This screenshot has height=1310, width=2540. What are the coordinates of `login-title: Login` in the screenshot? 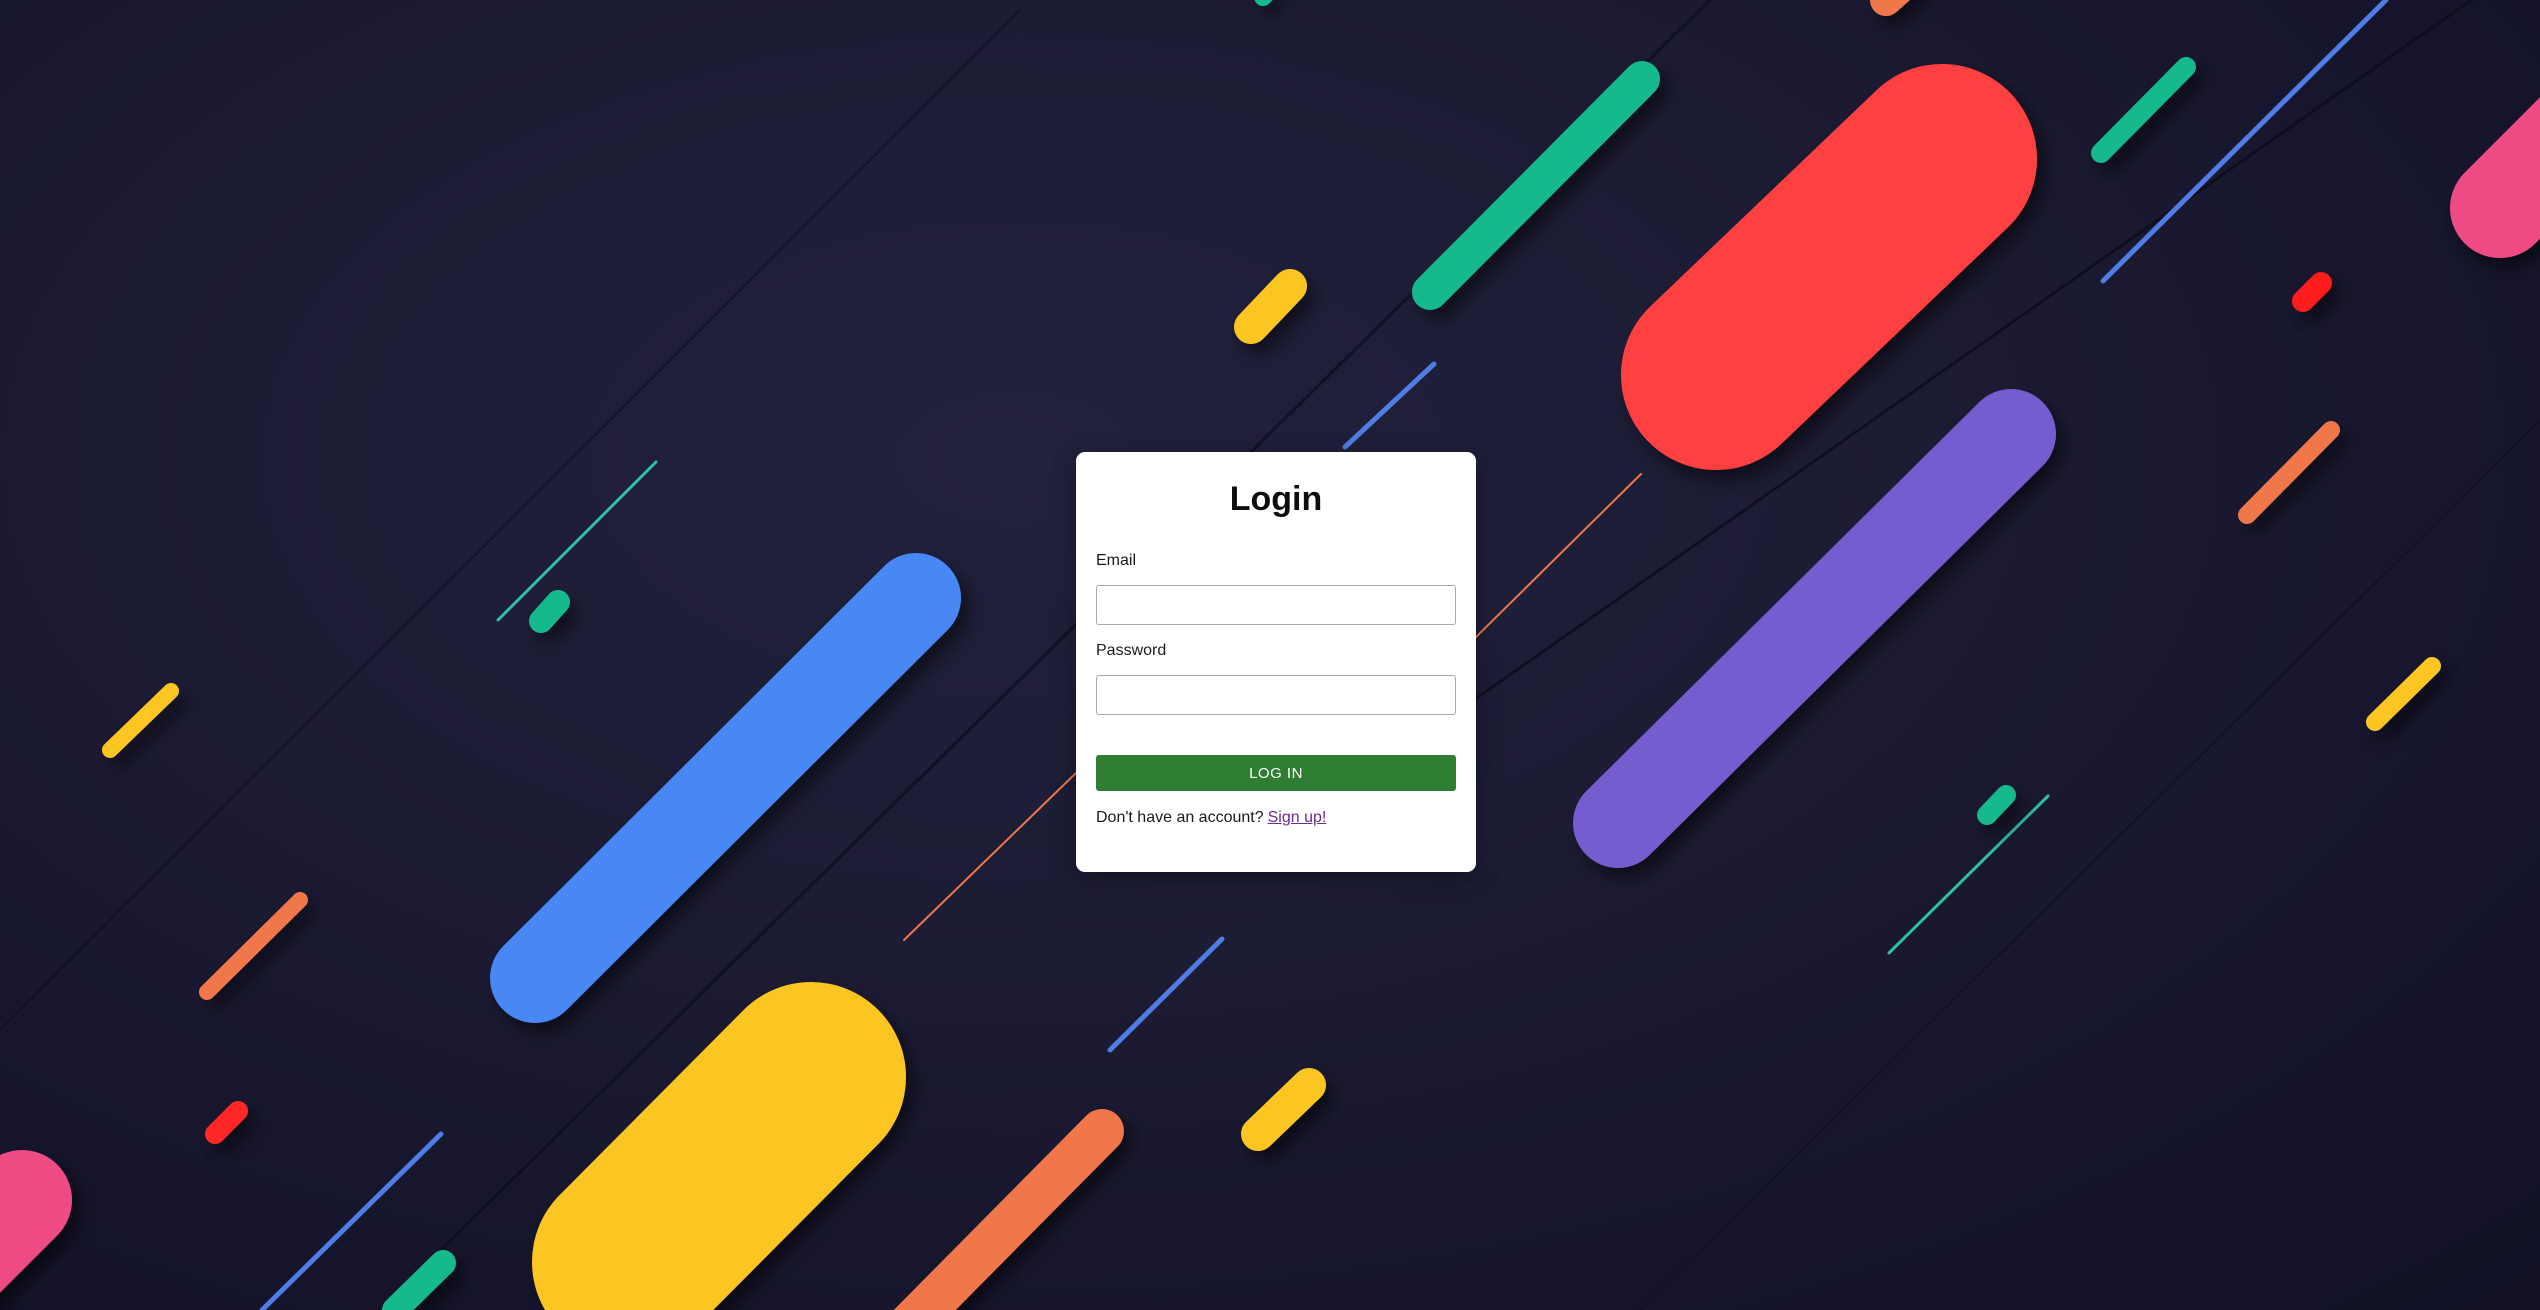 It's located at (1276, 499).